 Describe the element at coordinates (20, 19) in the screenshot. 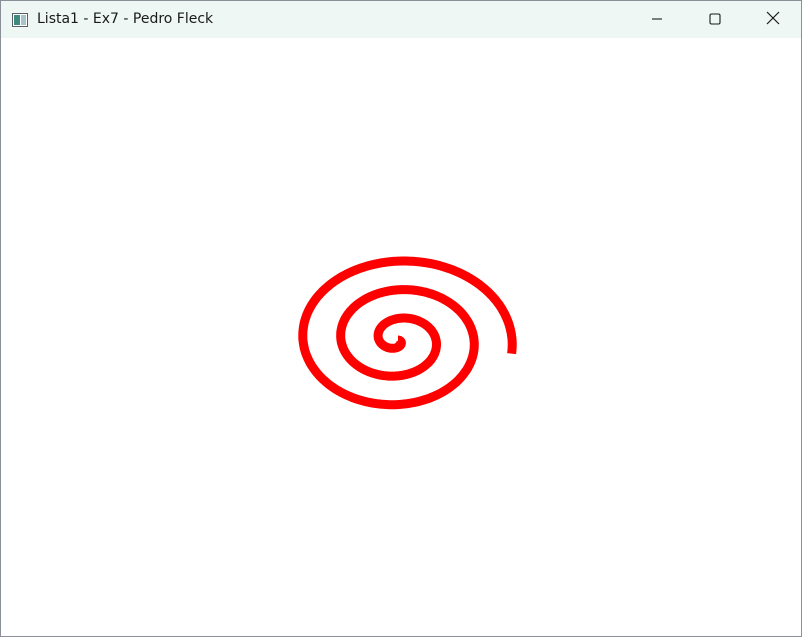

I see `app-window-icon` at that location.